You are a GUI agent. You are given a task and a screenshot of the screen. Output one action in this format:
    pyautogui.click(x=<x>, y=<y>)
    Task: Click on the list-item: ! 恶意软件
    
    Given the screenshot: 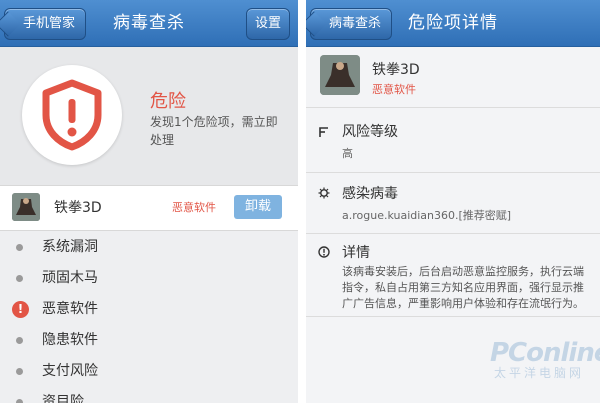 What is the action you would take?
    pyautogui.click(x=149, y=309)
    